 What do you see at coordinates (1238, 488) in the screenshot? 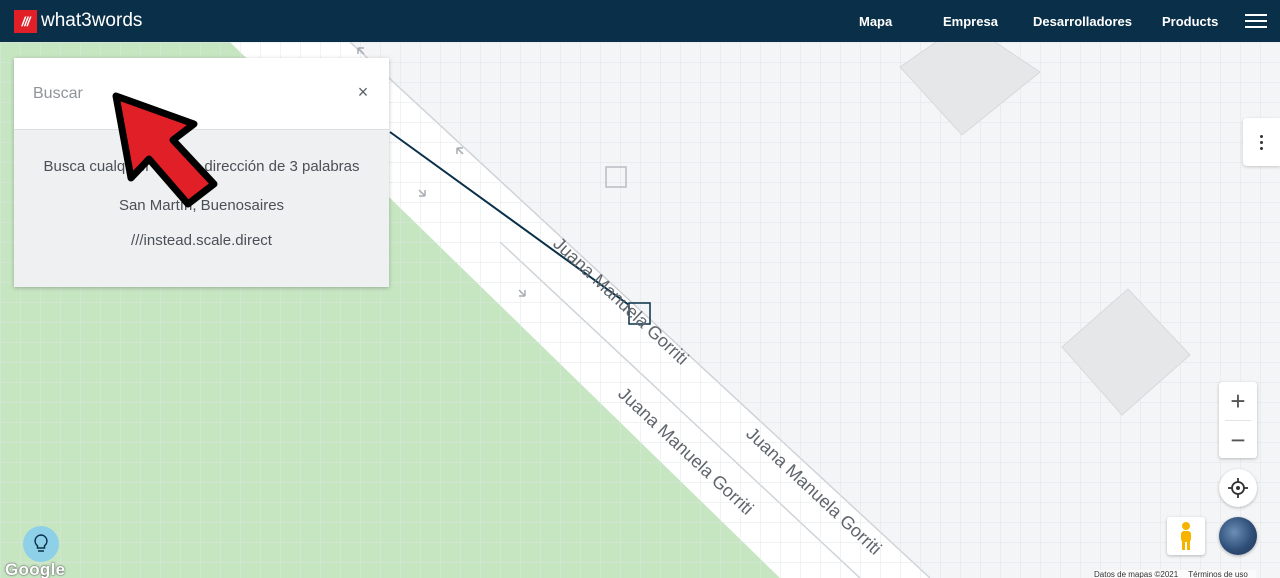
I see `locate-icon` at bounding box center [1238, 488].